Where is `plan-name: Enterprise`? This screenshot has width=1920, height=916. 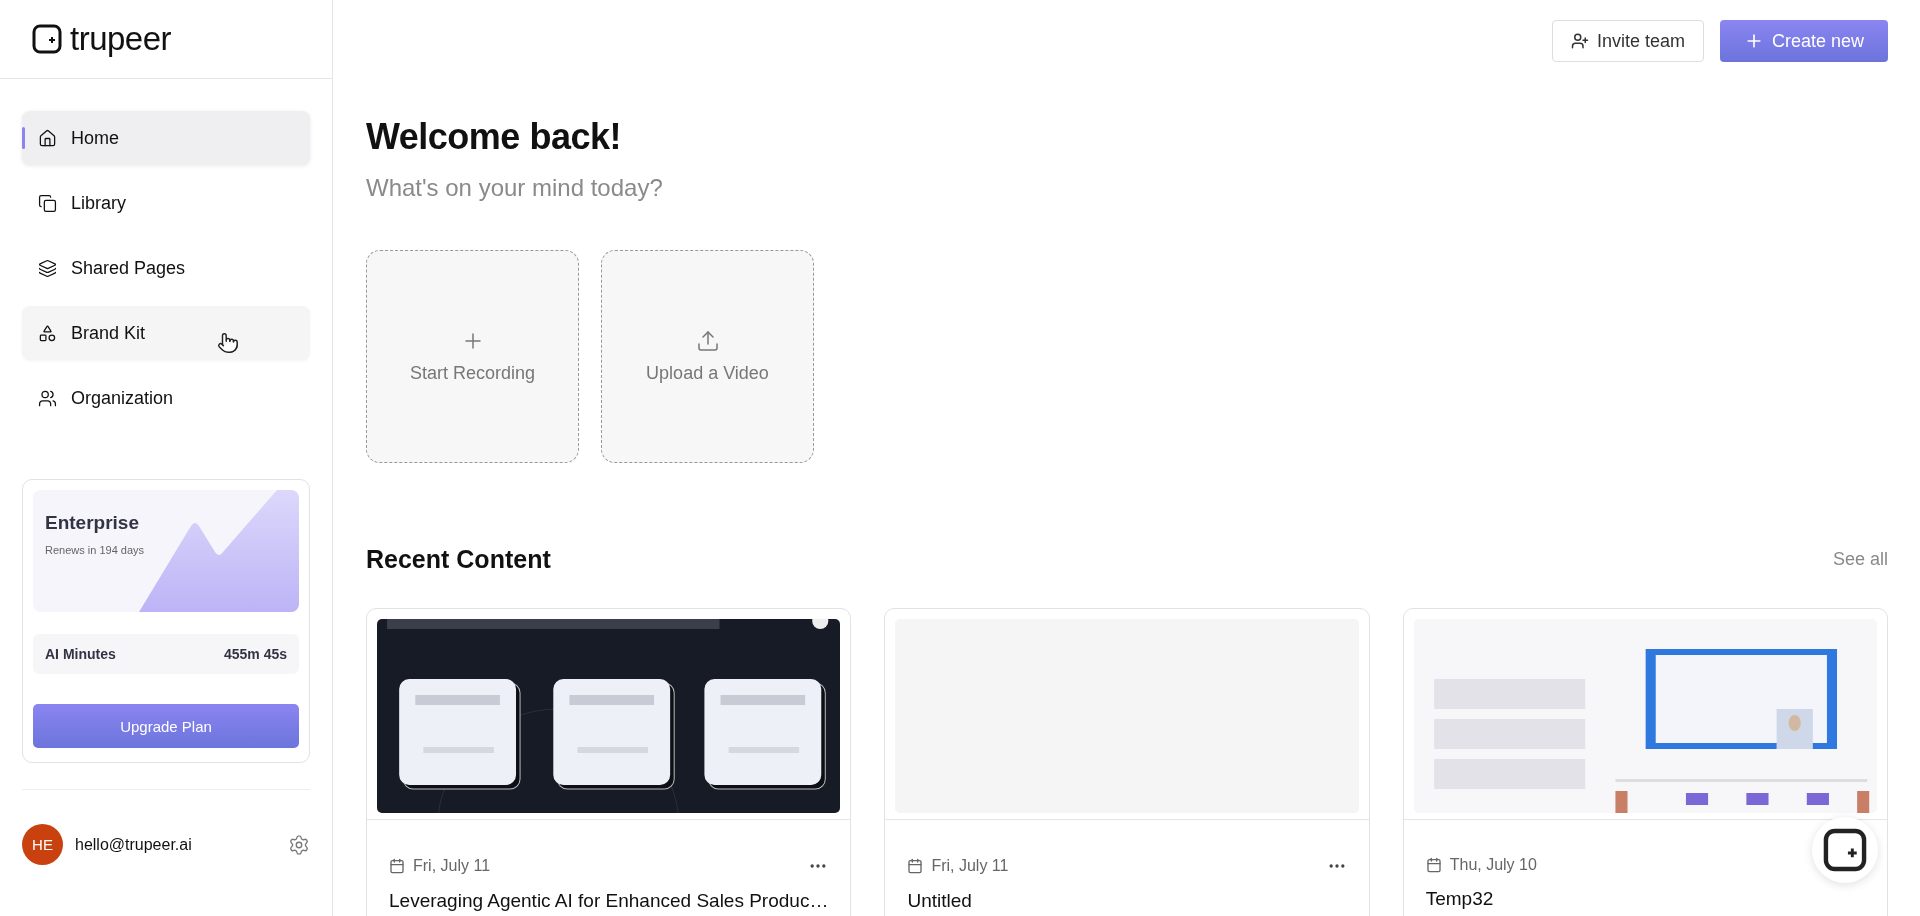 plan-name: Enterprise is located at coordinates (92, 523).